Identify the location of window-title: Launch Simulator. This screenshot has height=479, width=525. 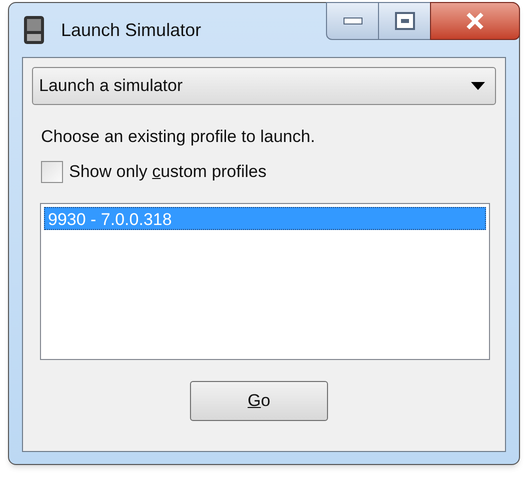
(131, 30).